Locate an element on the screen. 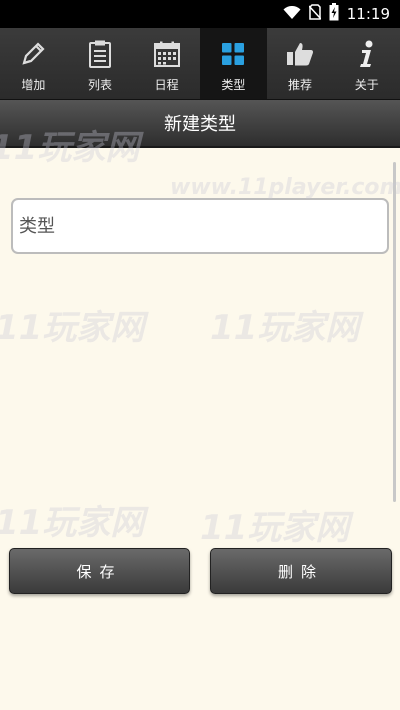  scrollbar is located at coordinates (394, 332).